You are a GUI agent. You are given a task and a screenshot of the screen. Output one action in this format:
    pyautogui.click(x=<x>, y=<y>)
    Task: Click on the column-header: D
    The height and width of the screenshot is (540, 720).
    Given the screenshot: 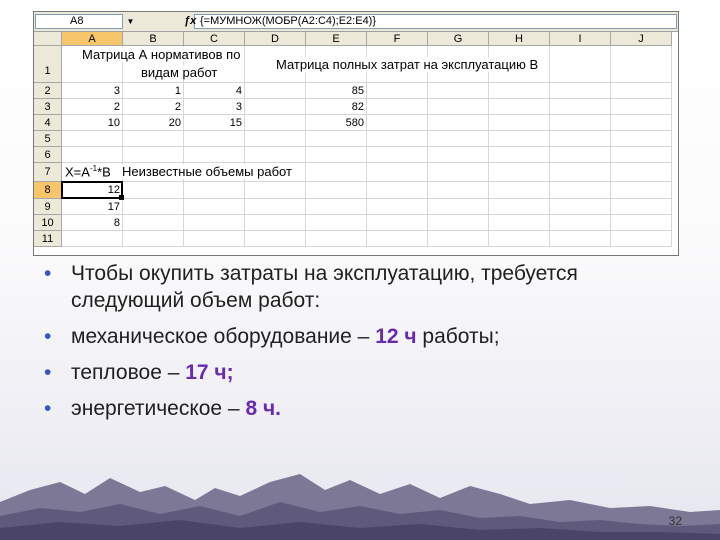 What is the action you would take?
    pyautogui.click(x=275, y=39)
    